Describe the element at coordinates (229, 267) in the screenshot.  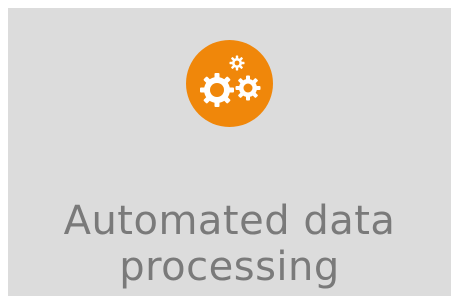
I see `tile-label-line-2: processing` at that location.